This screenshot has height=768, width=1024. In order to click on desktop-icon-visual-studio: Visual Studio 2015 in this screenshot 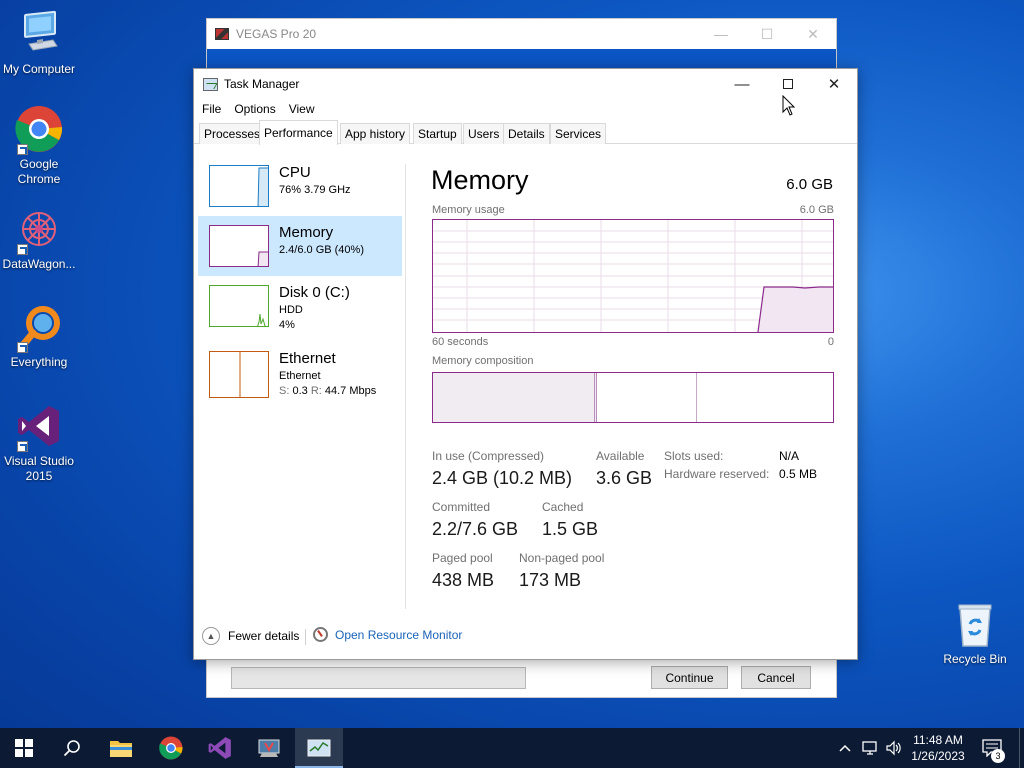, I will do `click(39, 443)`.